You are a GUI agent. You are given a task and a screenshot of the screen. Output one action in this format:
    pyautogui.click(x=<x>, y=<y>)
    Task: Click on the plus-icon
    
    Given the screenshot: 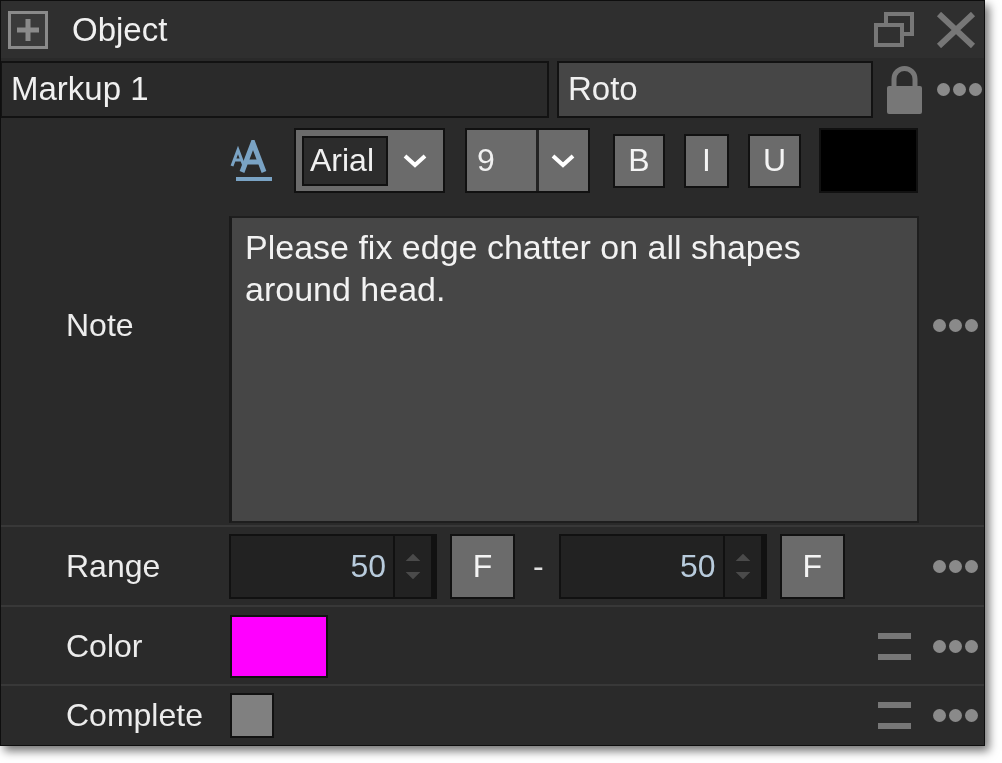 What is the action you would take?
    pyautogui.click(x=28, y=29)
    